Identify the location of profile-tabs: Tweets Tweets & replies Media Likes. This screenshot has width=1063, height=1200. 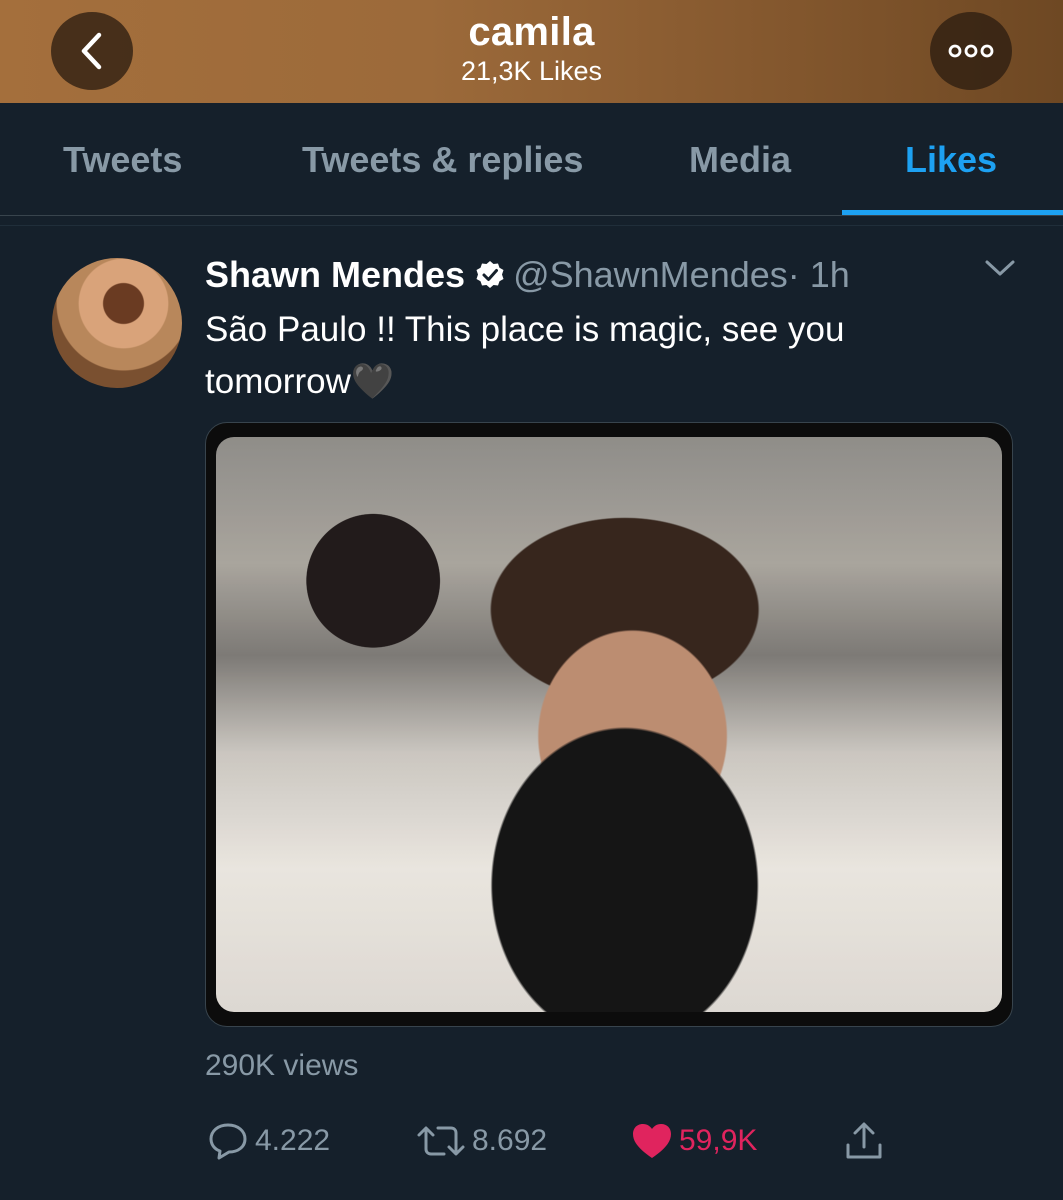
(531, 159).